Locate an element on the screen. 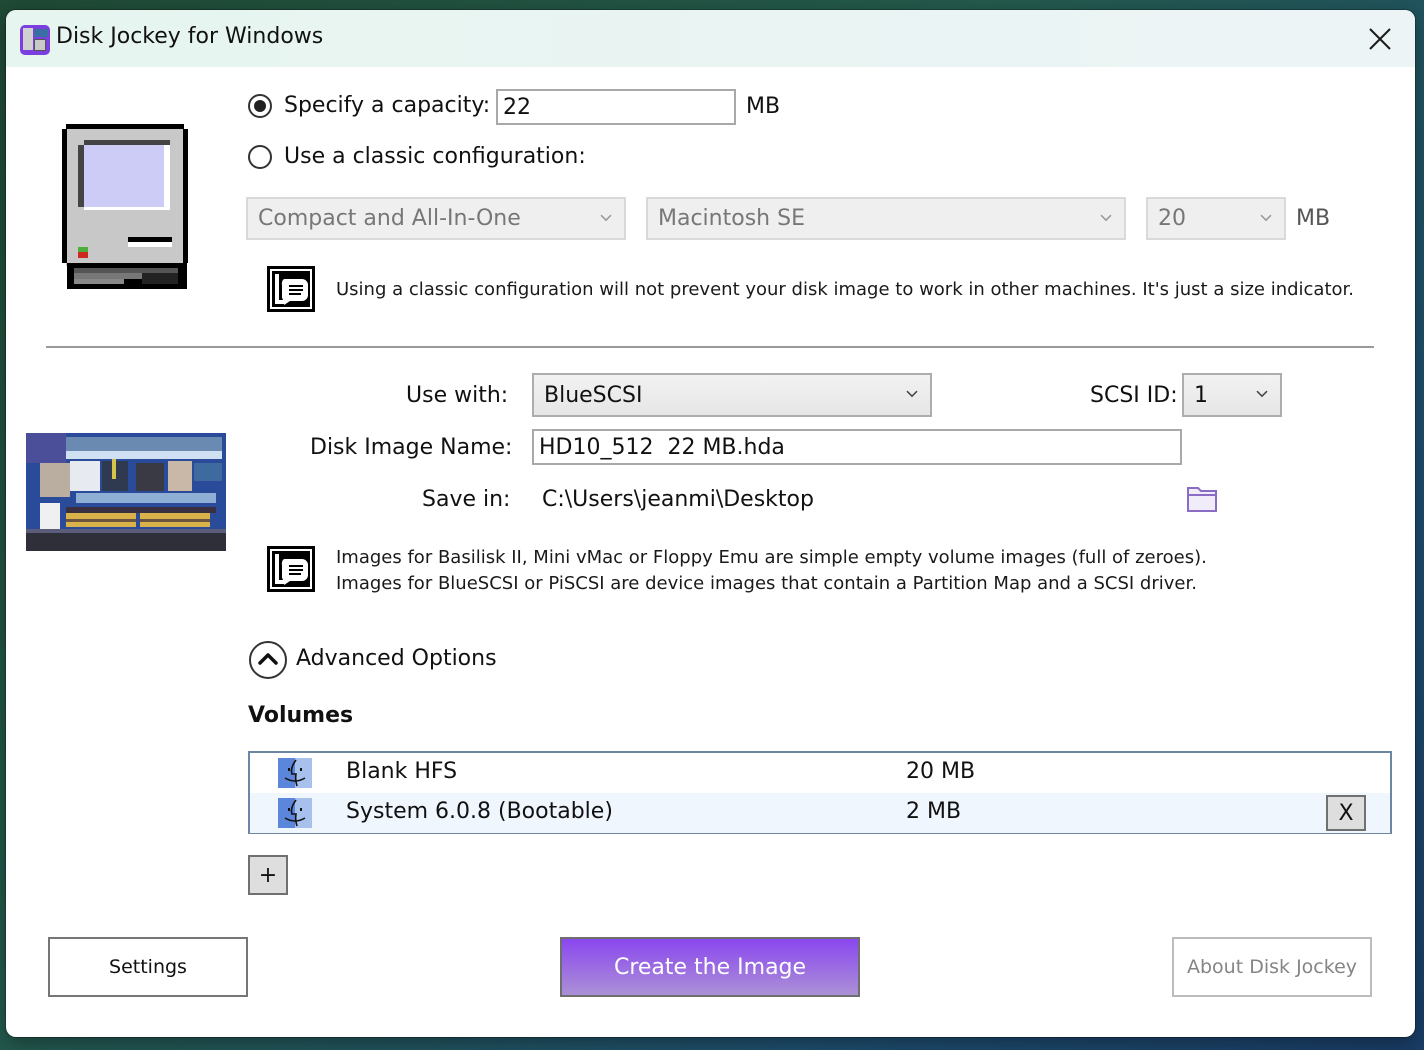 The height and width of the screenshot is (1050, 1424). bluescsi-board-image is located at coordinates (126, 492).